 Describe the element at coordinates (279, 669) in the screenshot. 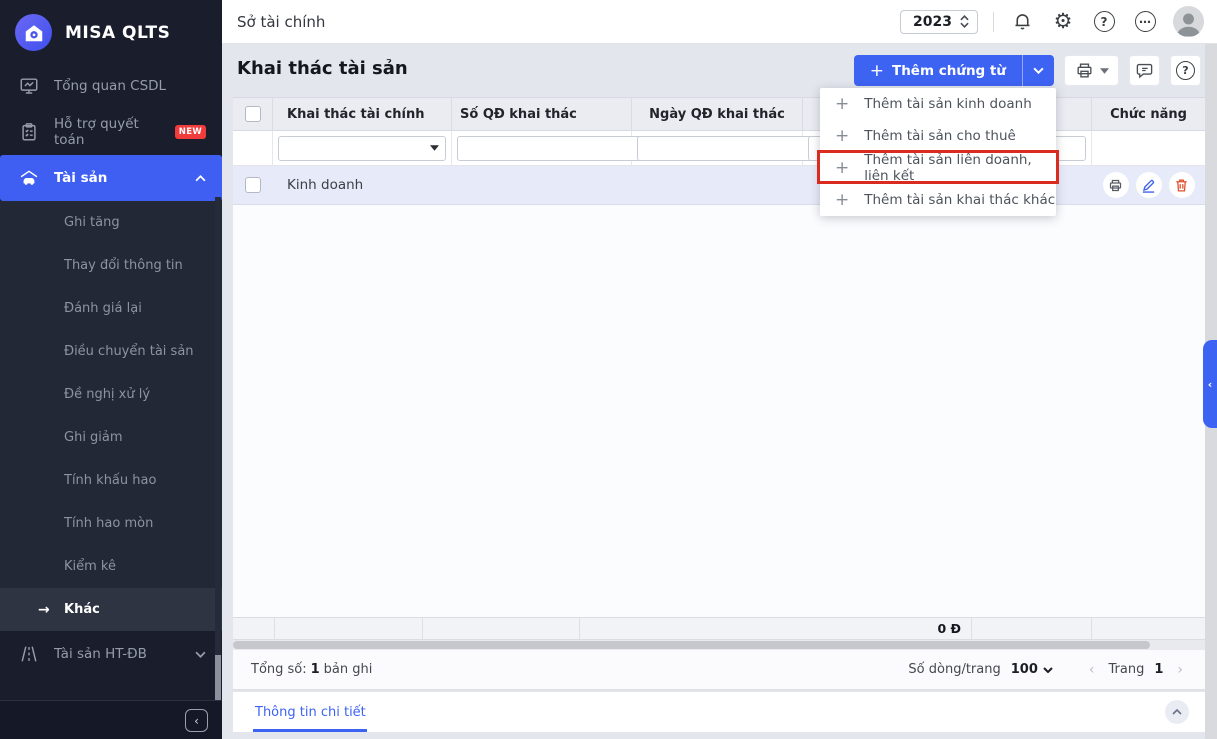

I see `total-label: Tổng số:` at that location.